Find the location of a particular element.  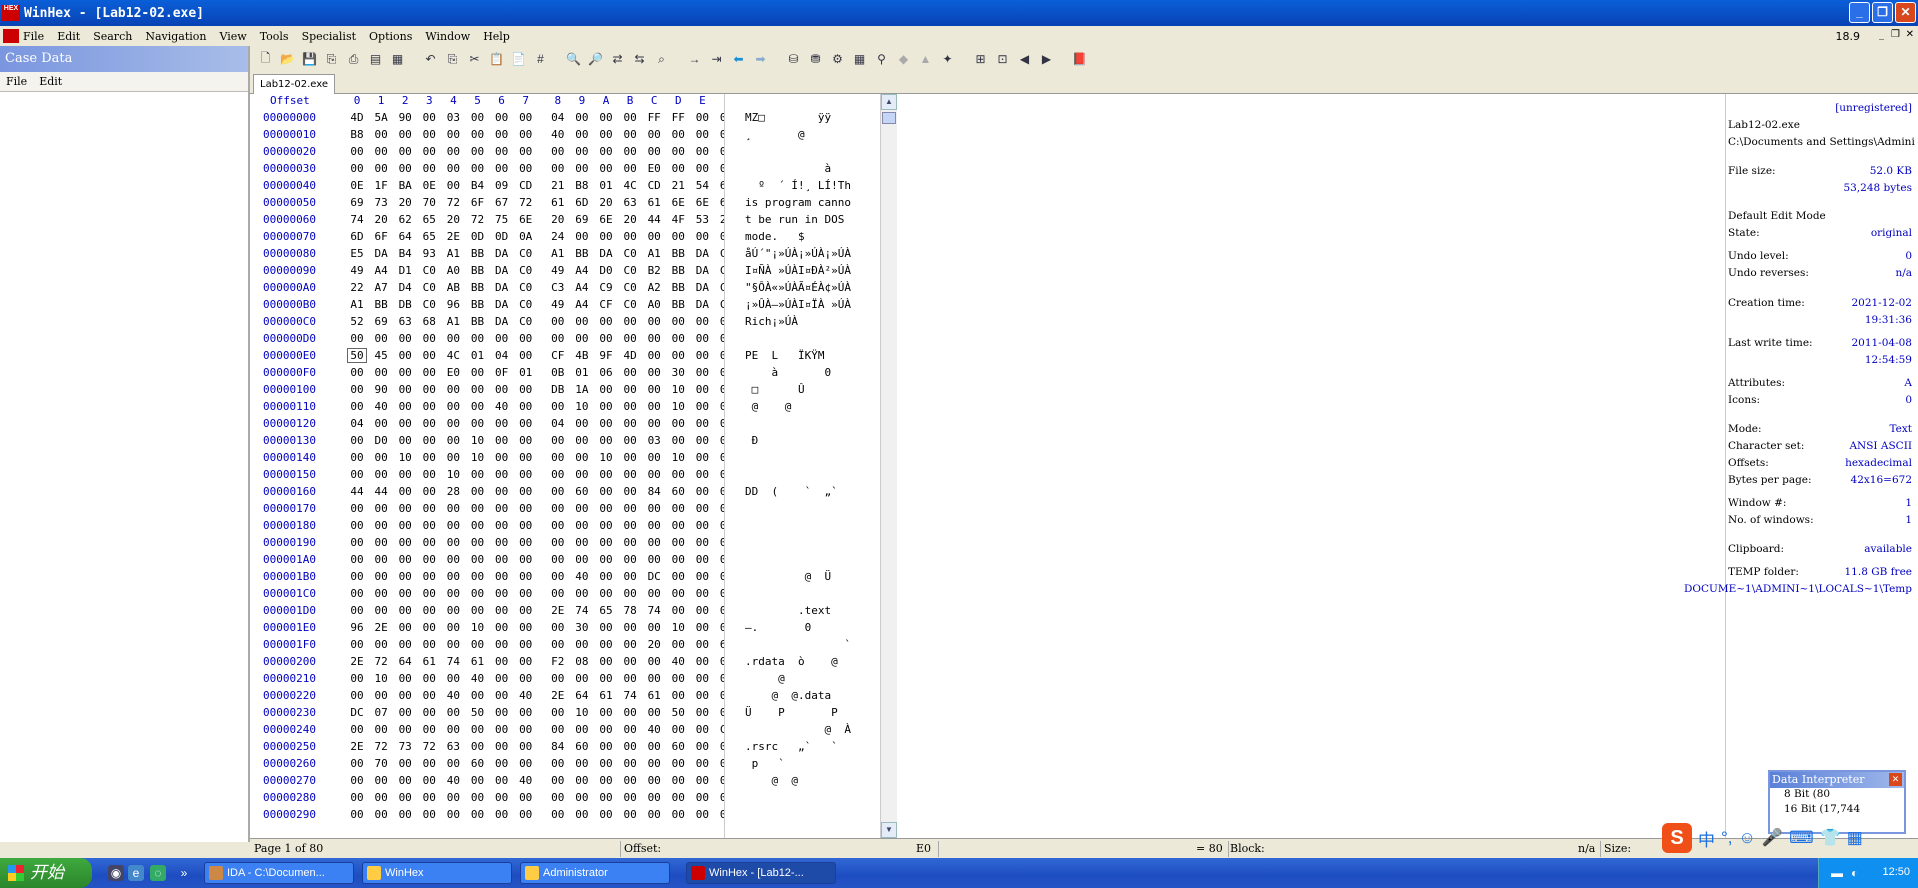

hex-byte: C3 is located at coordinates (558, 287).